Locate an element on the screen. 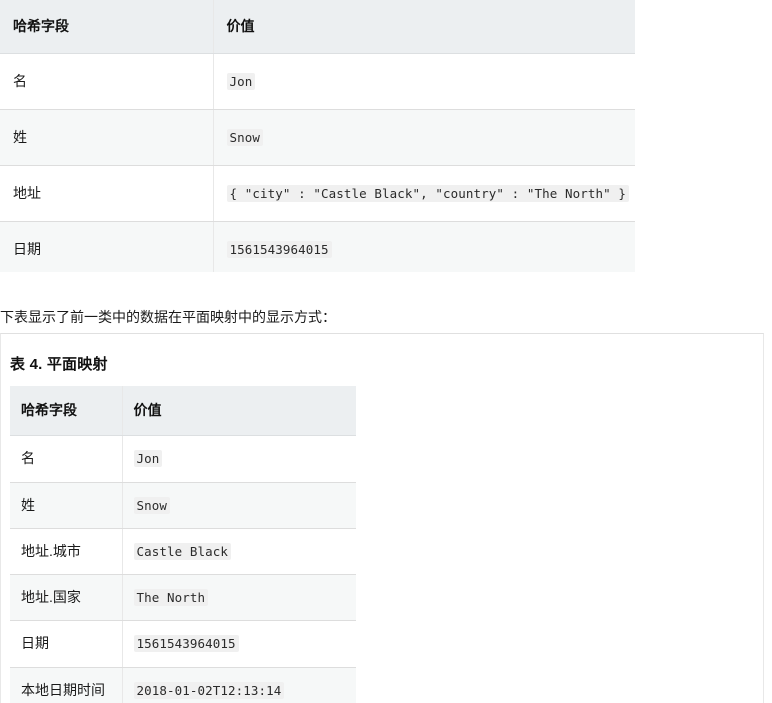 This screenshot has width=772, height=703. code-value: Castle Black is located at coordinates (182, 551).